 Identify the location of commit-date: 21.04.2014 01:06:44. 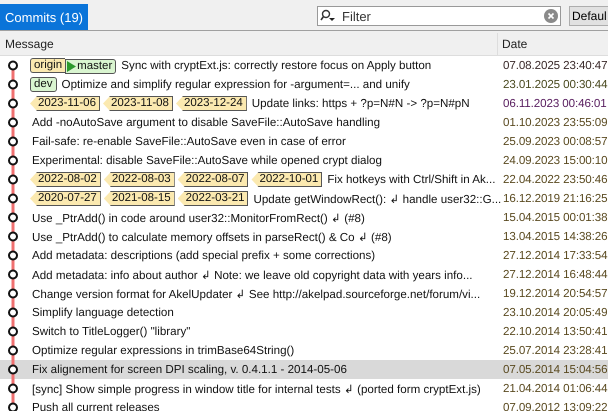
(555, 388).